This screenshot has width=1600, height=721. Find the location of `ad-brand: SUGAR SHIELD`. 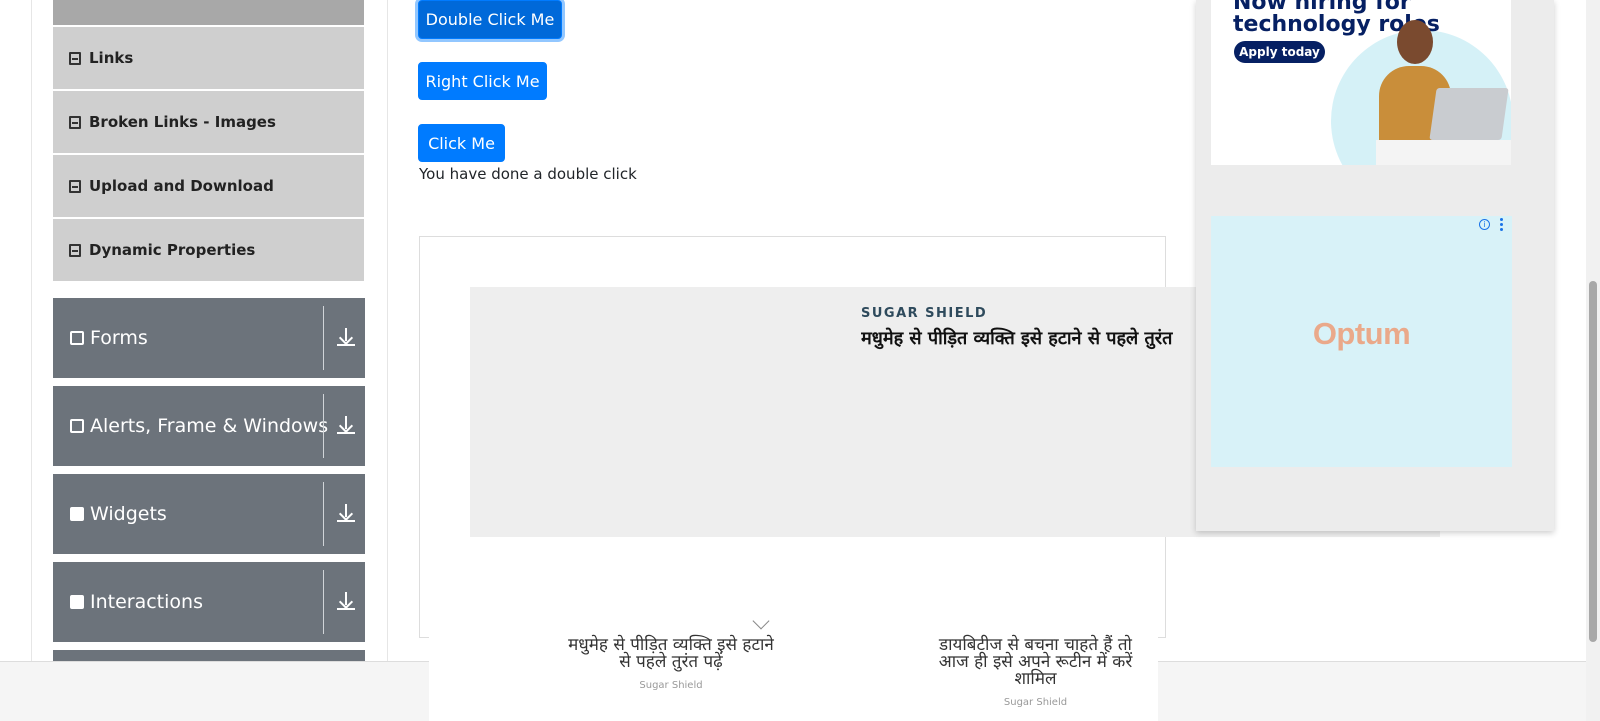

ad-brand: SUGAR SHIELD is located at coordinates (924, 313).